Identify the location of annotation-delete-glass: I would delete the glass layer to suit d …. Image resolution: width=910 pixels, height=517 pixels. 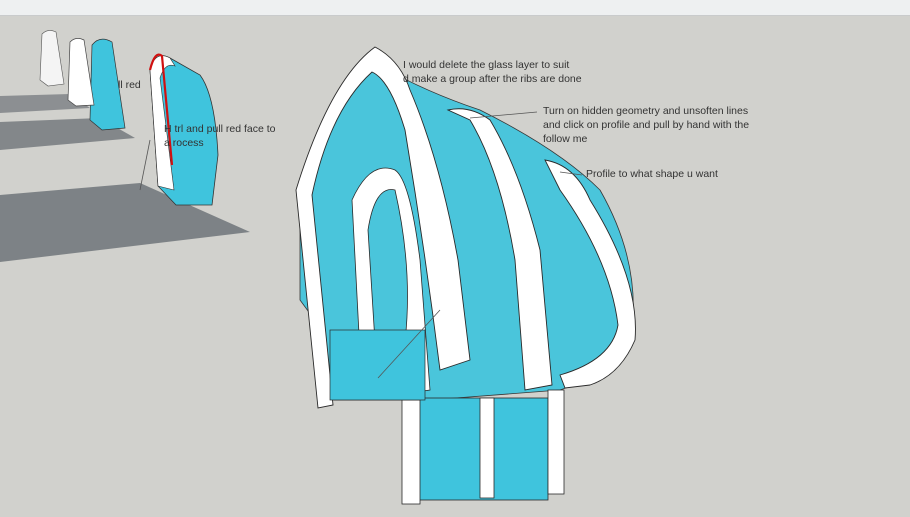
(492, 72).